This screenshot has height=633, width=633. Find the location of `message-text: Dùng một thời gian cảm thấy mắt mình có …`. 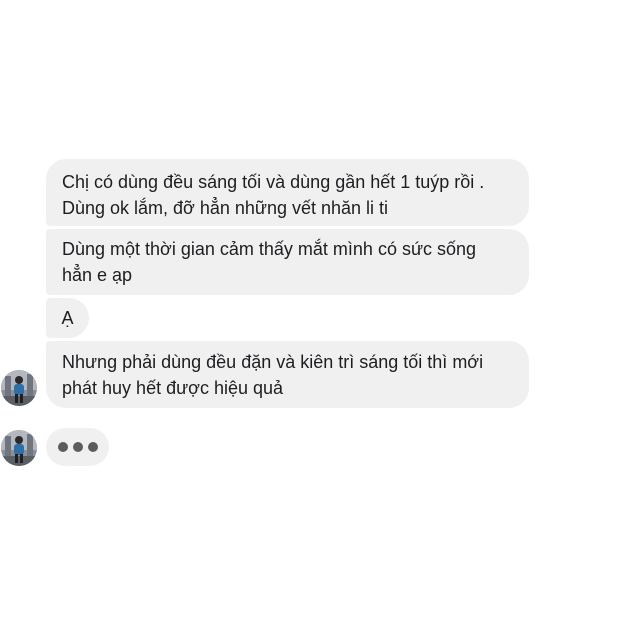

message-text: Dùng một thời gian cảm thấy mắt mình có … is located at coordinates (269, 249).